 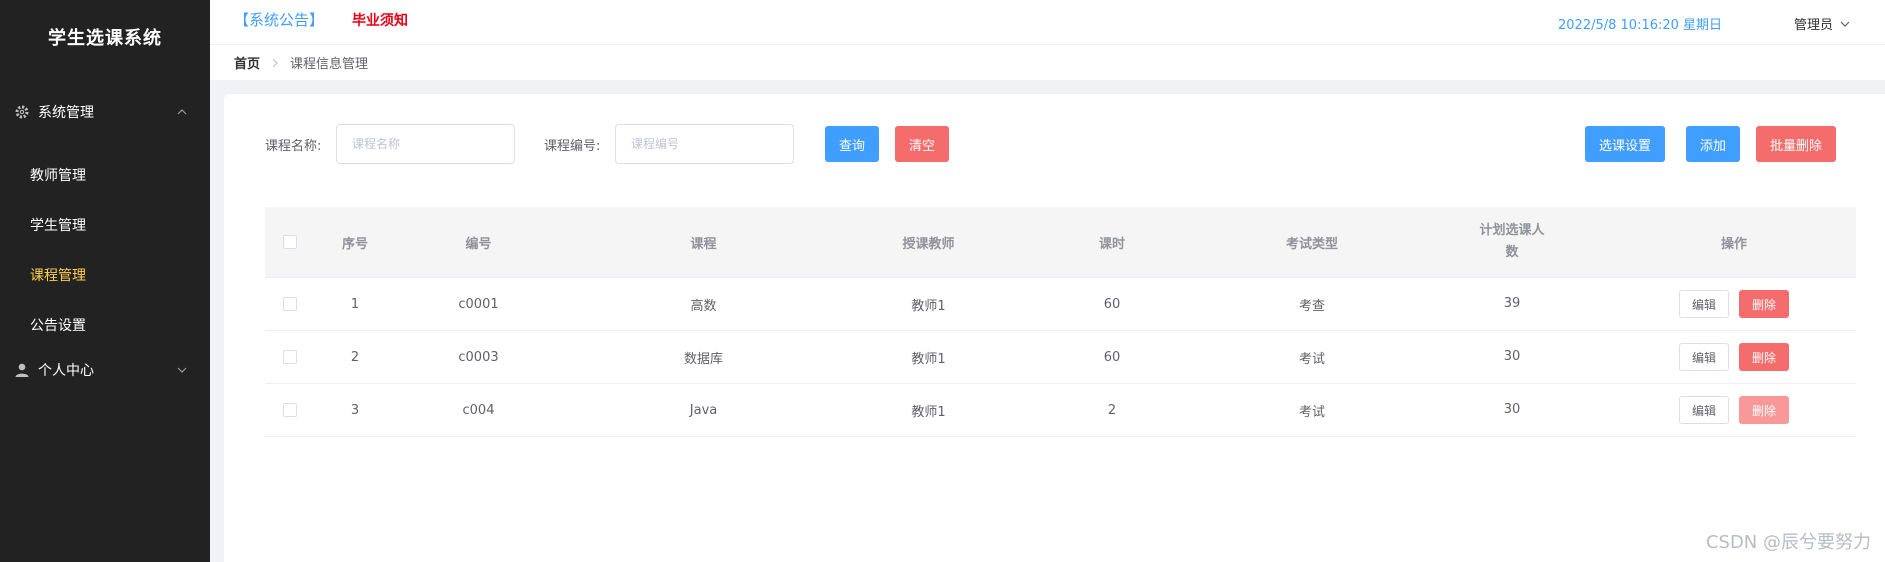 What do you see at coordinates (105, 175) in the screenshot?
I see `sidebar-item-teachers: 教师管理` at bounding box center [105, 175].